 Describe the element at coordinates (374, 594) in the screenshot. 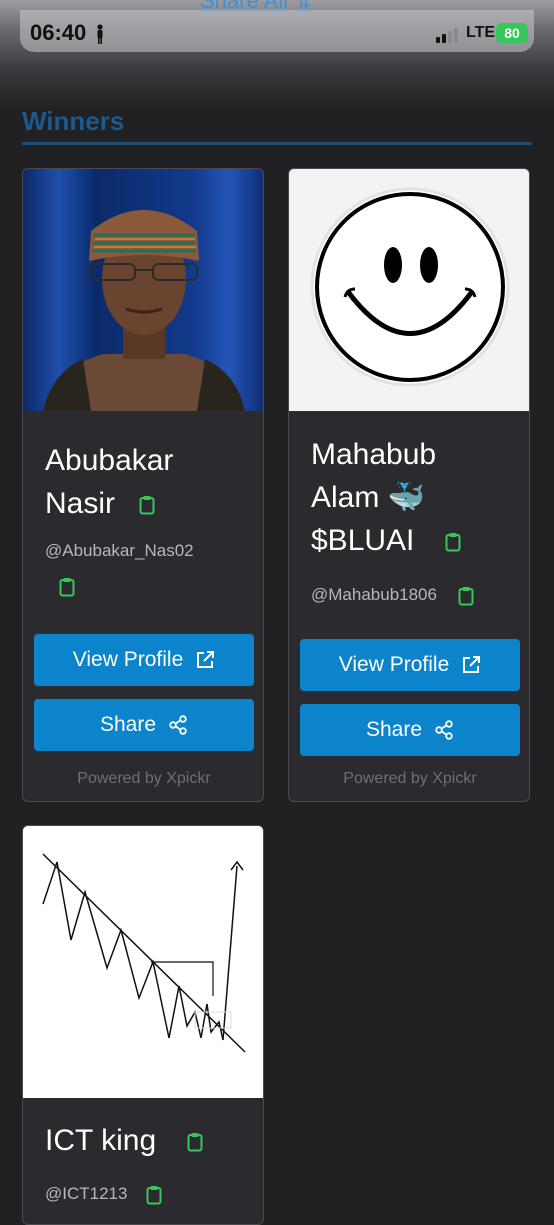

I see `winner-handle-text: @Mahabub1806` at that location.